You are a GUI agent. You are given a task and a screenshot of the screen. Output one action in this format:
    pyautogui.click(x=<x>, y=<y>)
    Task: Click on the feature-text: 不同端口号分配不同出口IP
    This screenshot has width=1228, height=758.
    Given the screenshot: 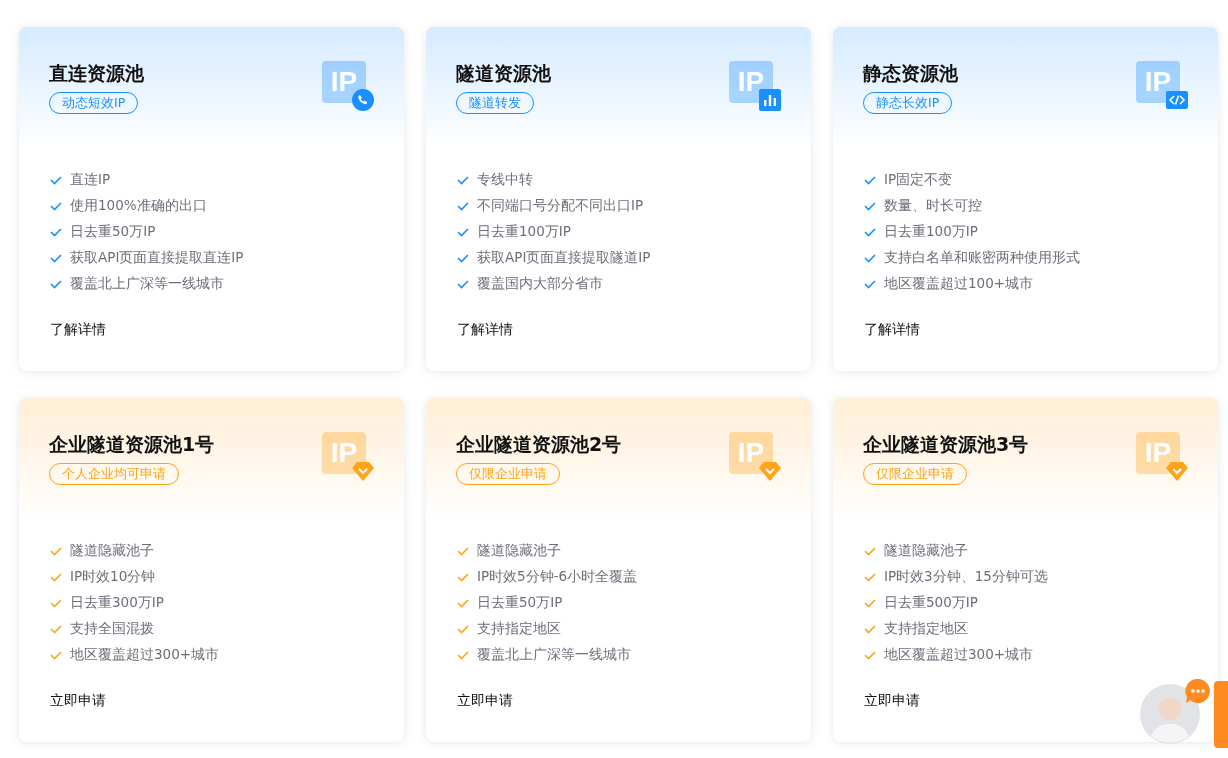 What is the action you would take?
    pyautogui.click(x=560, y=206)
    